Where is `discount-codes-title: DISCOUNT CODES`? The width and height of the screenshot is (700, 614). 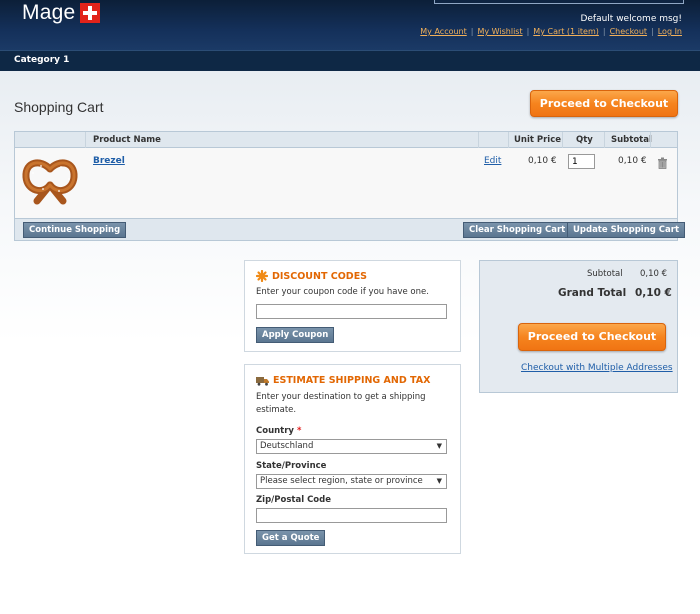 discount-codes-title: DISCOUNT CODES is located at coordinates (311, 276).